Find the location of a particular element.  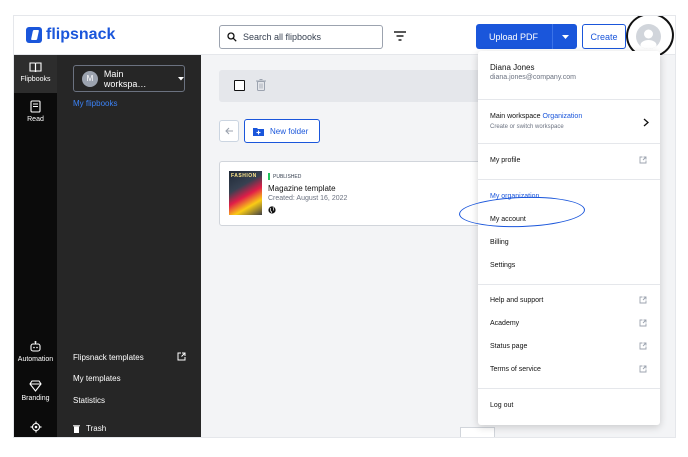

folder-plus-icon is located at coordinates (258, 131).